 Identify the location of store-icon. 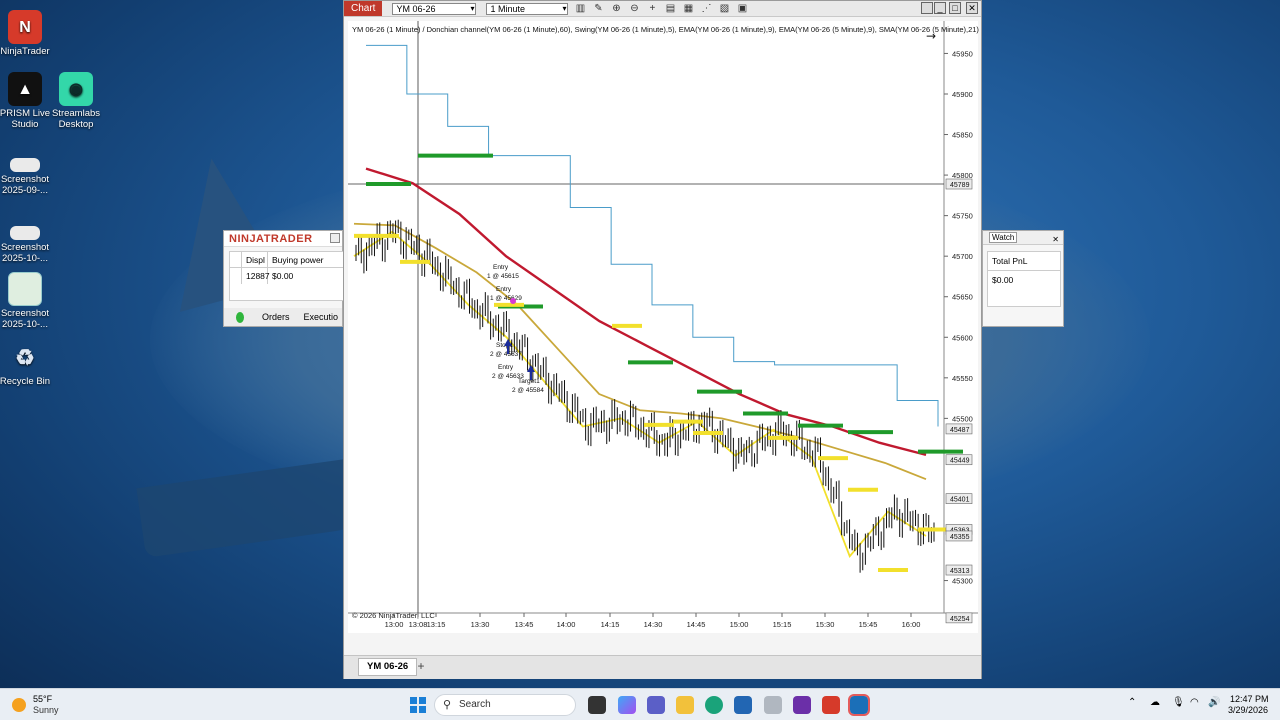
(743, 705).